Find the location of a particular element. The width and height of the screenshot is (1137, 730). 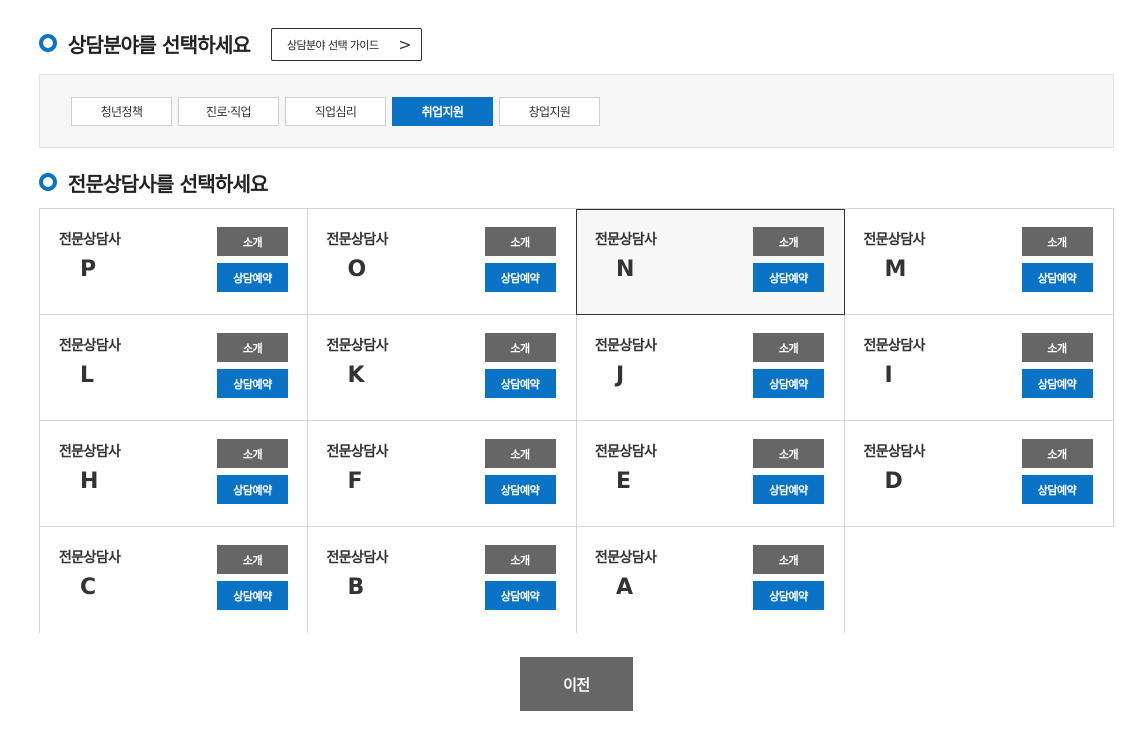

counselor-name: O is located at coordinates (357, 269).